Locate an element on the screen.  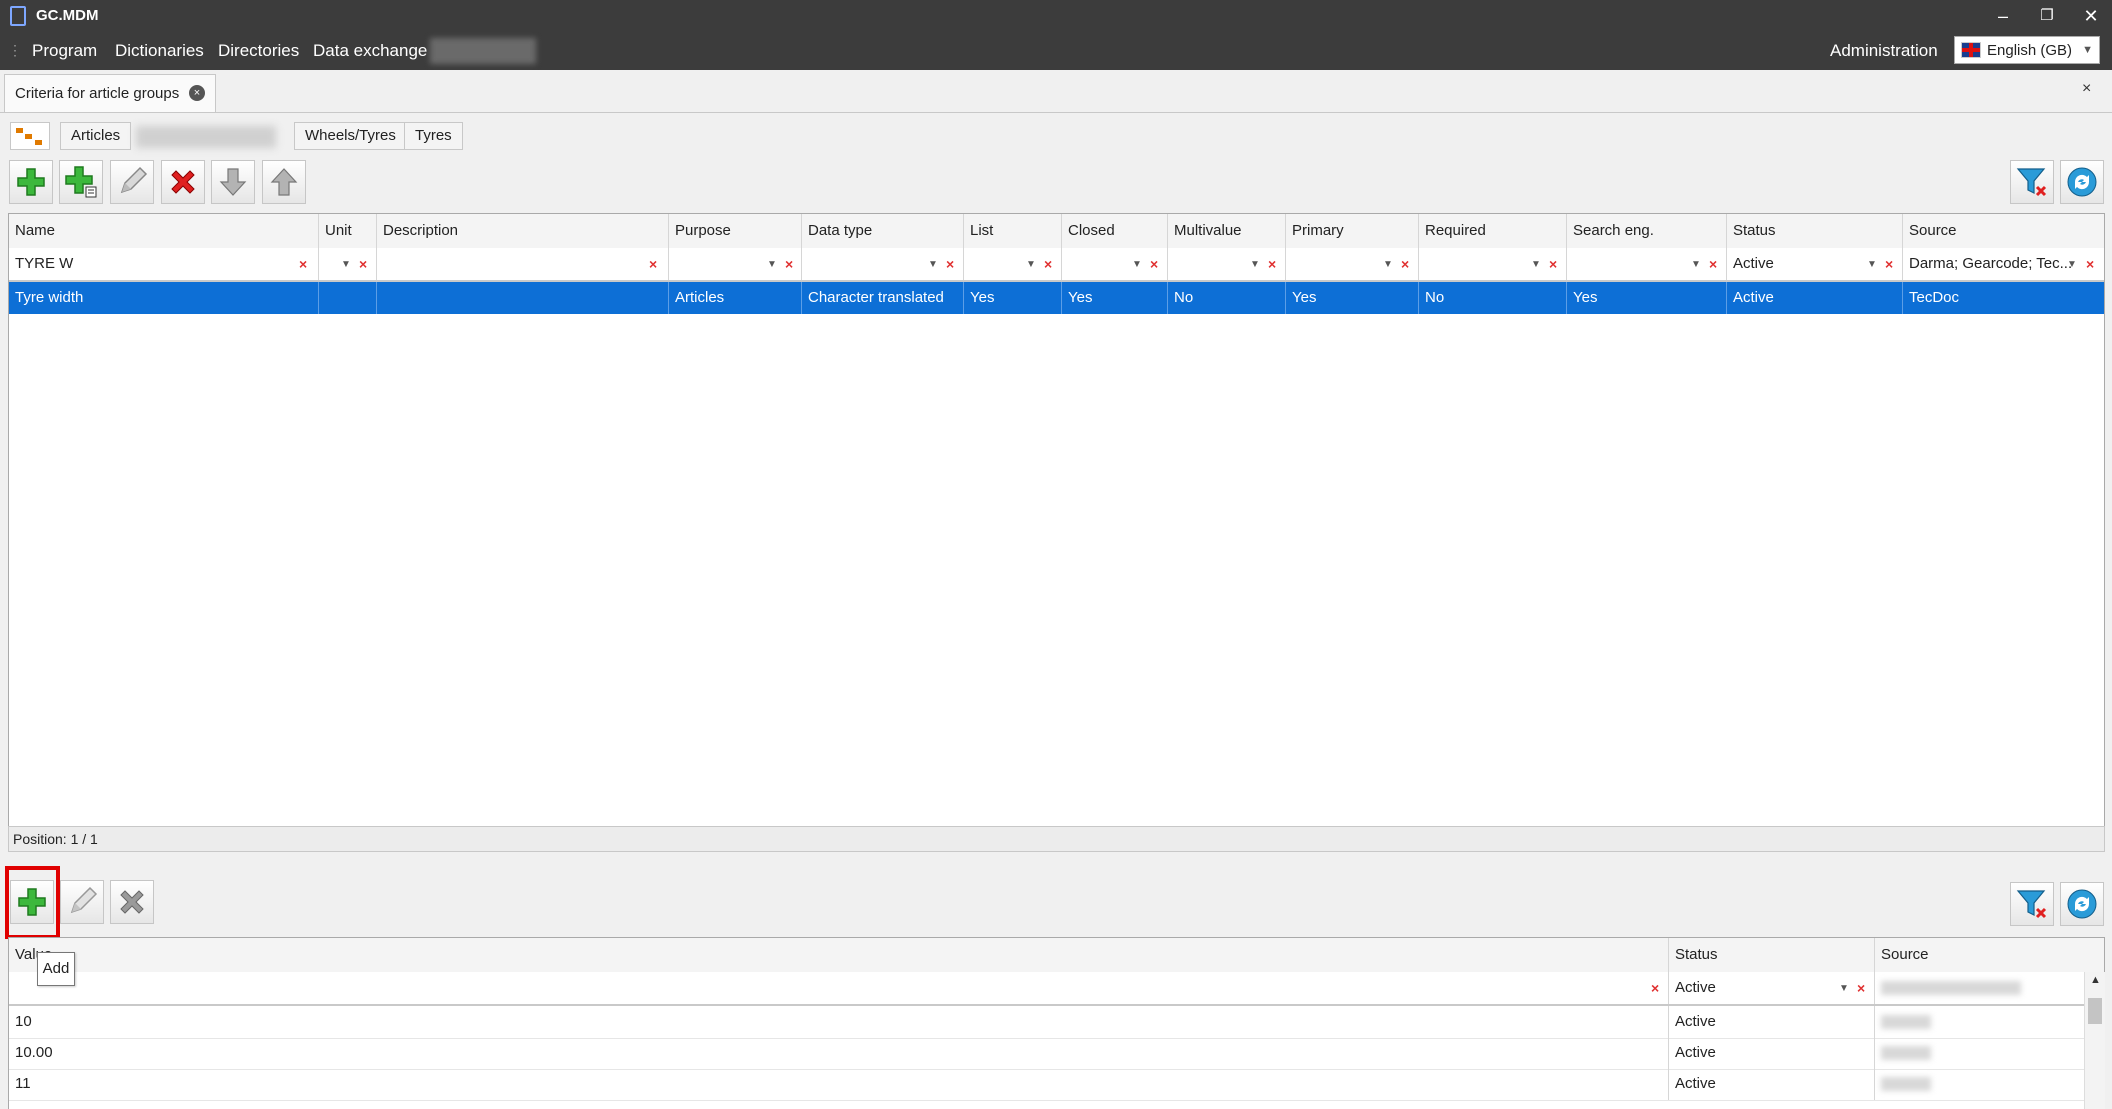
move-up-button is located at coordinates (284, 182).